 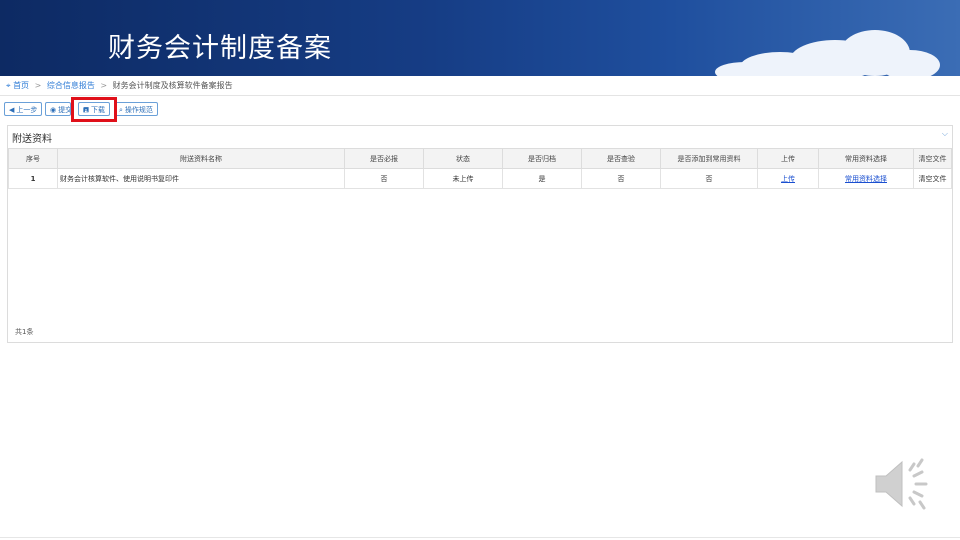 I want to click on cell-common-select: 常用资料选择, so click(x=866, y=178).